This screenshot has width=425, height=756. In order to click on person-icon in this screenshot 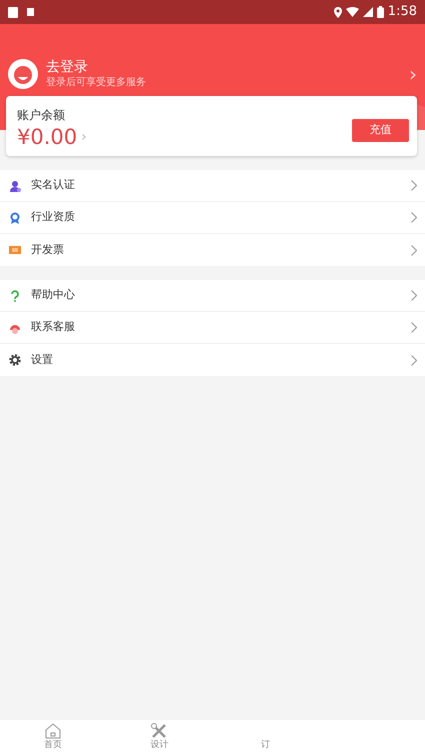, I will do `click(15, 186)`.